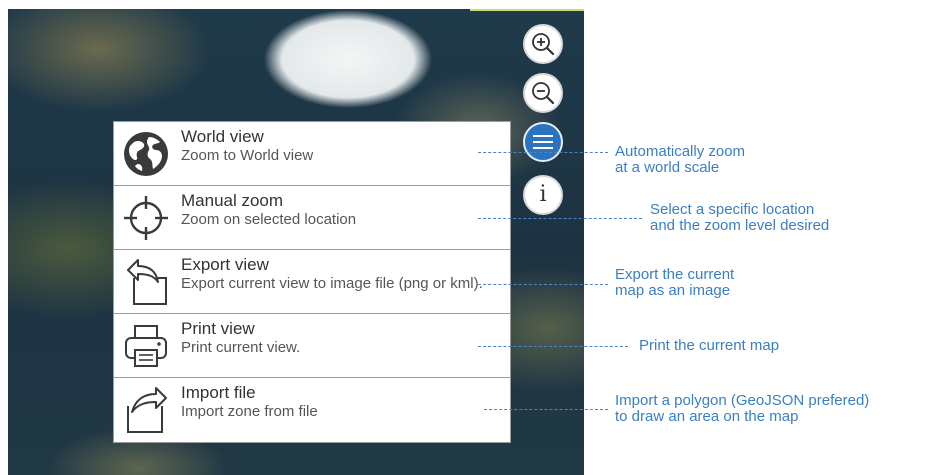 The width and height of the screenshot is (925, 475). I want to click on menu-item-title: Print view, so click(218, 328).